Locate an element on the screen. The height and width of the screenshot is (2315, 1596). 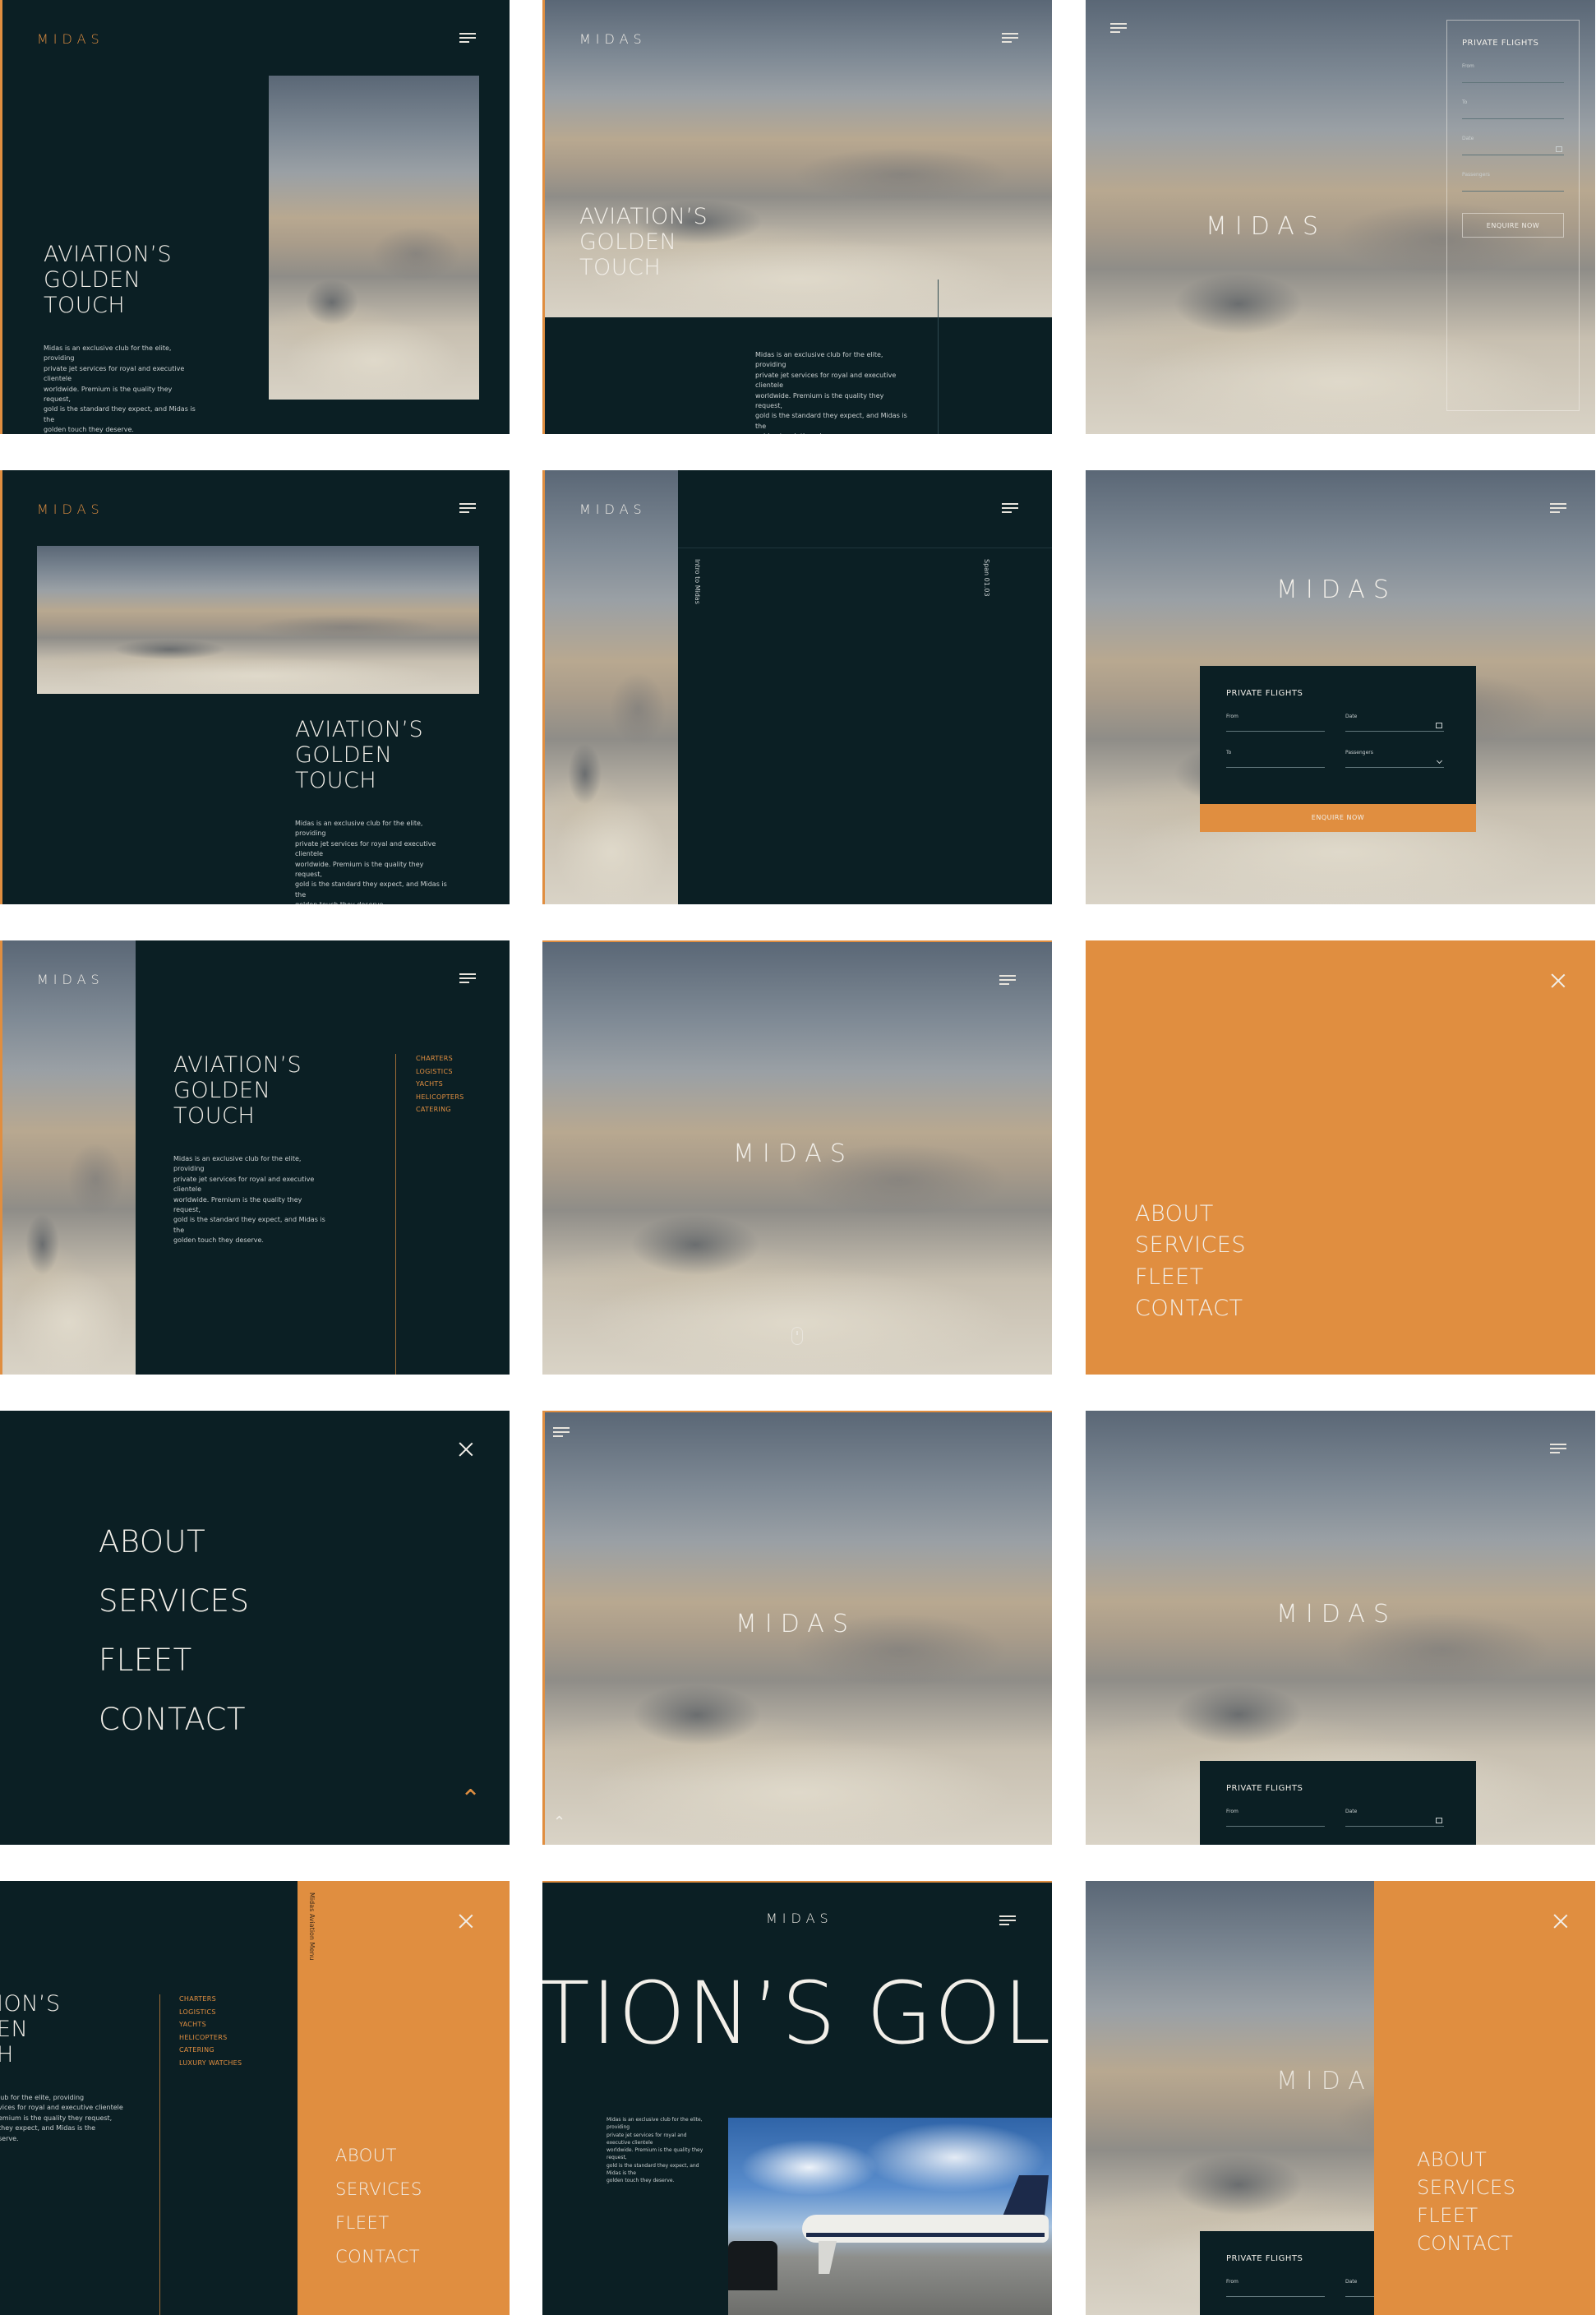
chevron-down-icon is located at coordinates (1440, 761).